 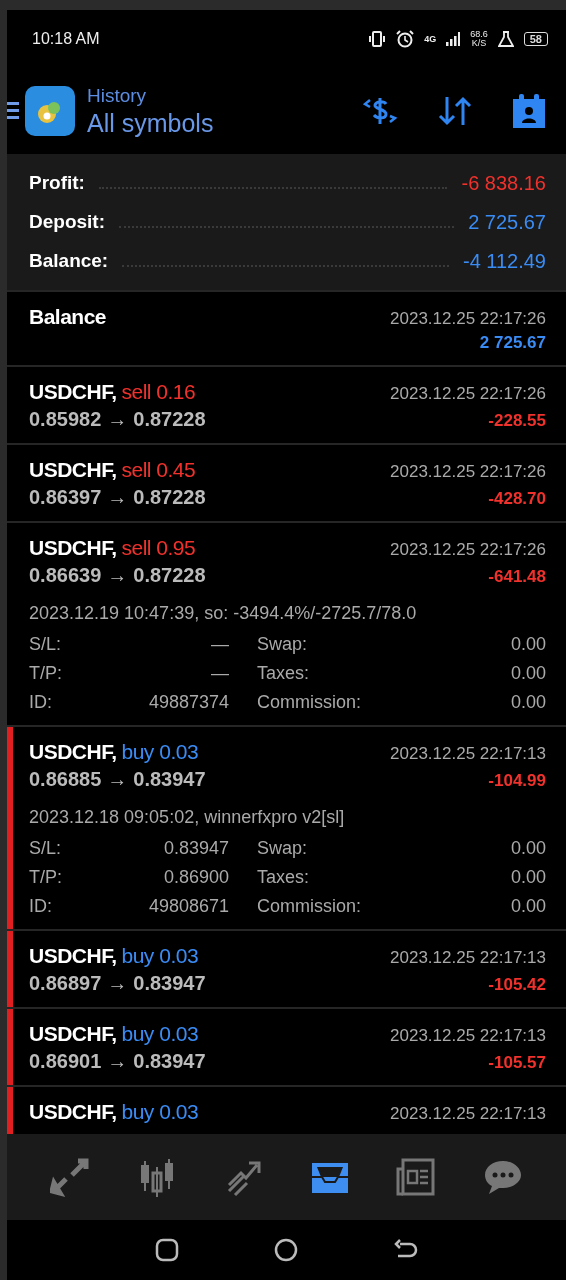 What do you see at coordinates (158, 392) in the screenshot?
I see `deal-action: sell 0.16` at bounding box center [158, 392].